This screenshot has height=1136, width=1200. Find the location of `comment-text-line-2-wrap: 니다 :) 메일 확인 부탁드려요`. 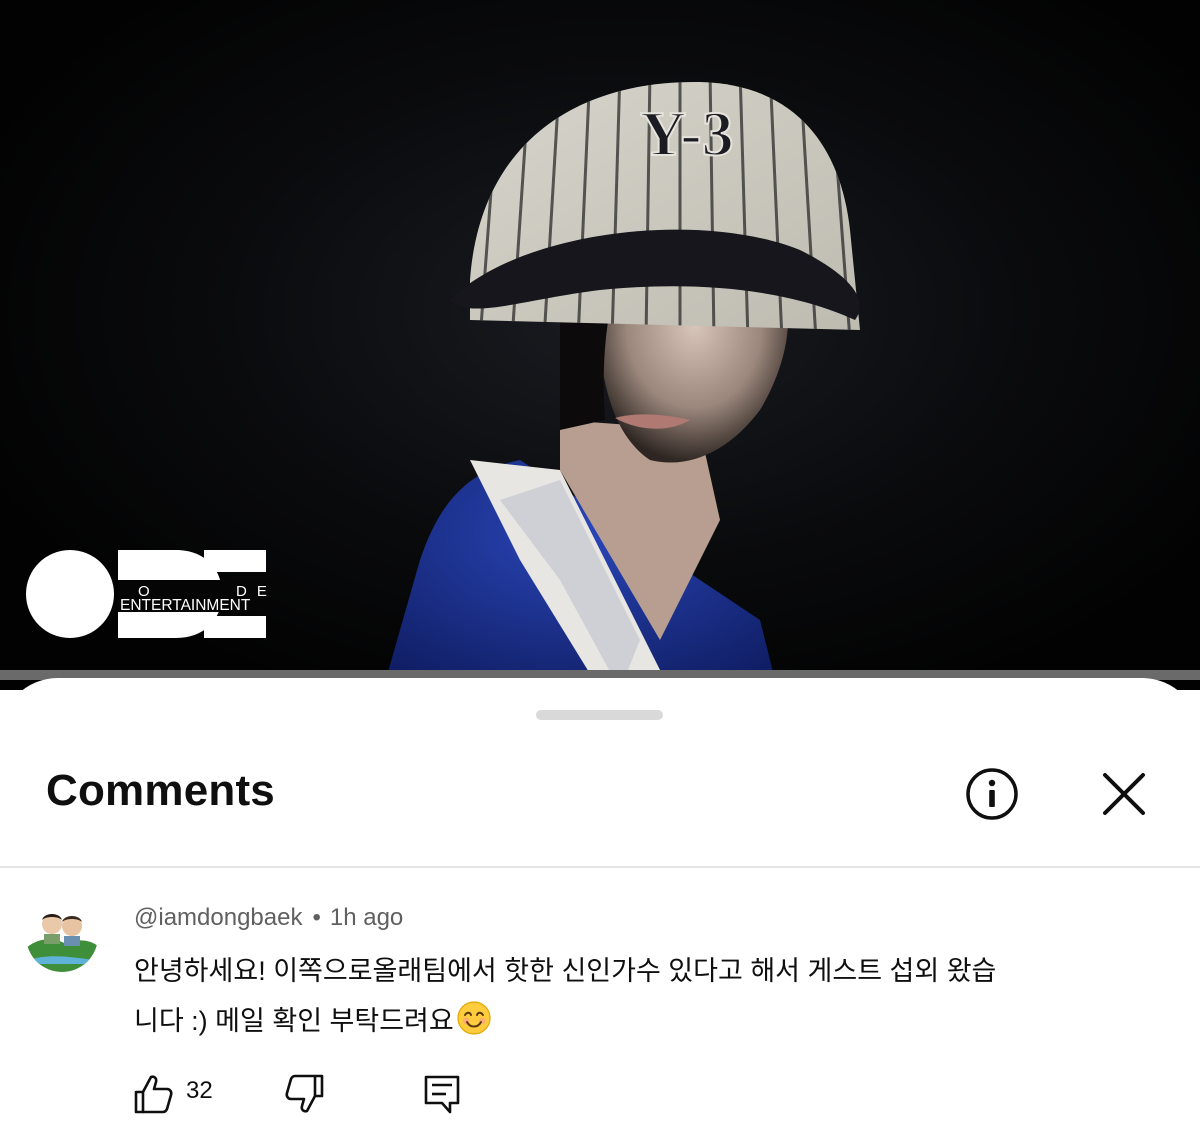

comment-text-line-2-wrap: 니다 :) 메일 확인 부탁드려요 is located at coordinates (639, 1024).